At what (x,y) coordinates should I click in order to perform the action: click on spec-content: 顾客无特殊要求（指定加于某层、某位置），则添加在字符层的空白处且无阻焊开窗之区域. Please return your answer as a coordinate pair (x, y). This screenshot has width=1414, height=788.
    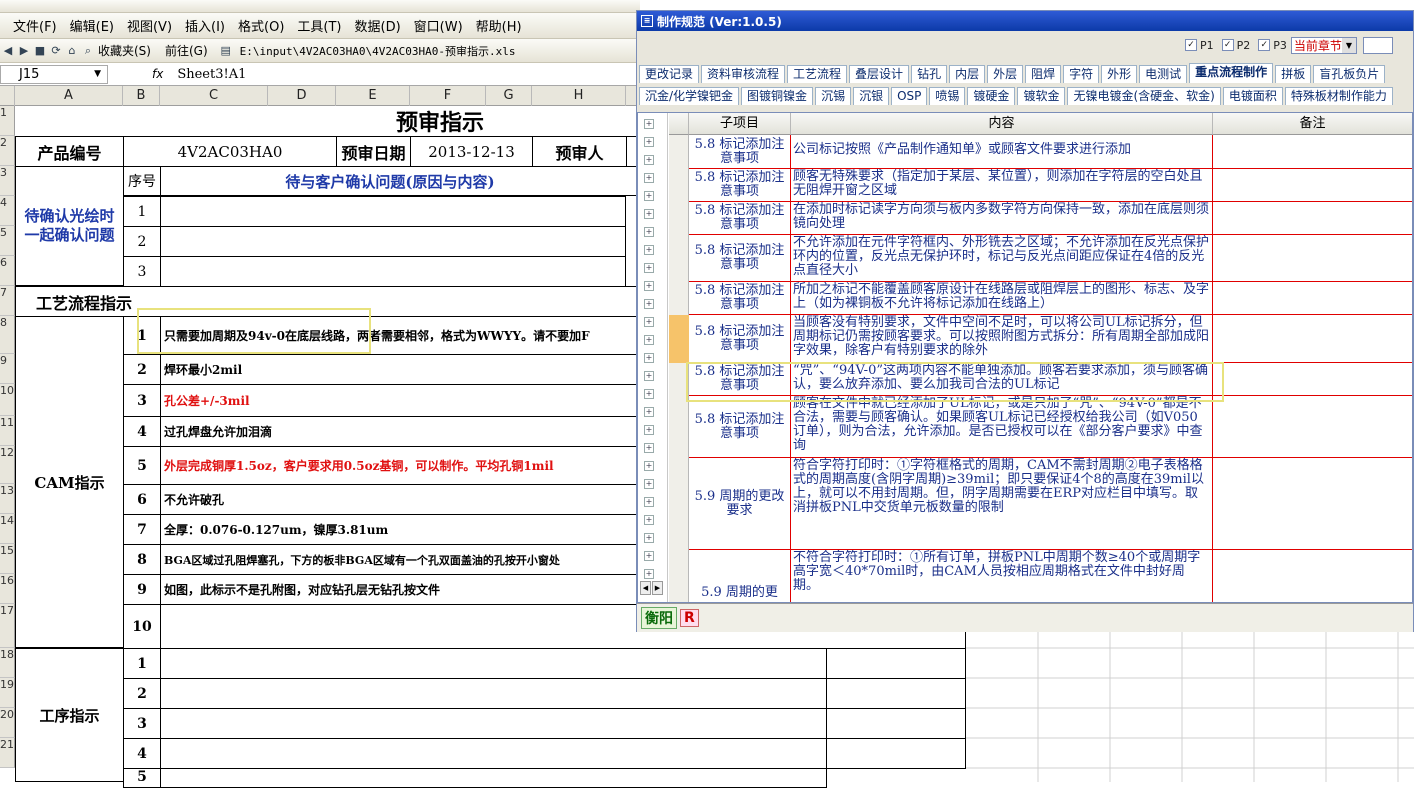
    Looking at the image, I should click on (1002, 185).